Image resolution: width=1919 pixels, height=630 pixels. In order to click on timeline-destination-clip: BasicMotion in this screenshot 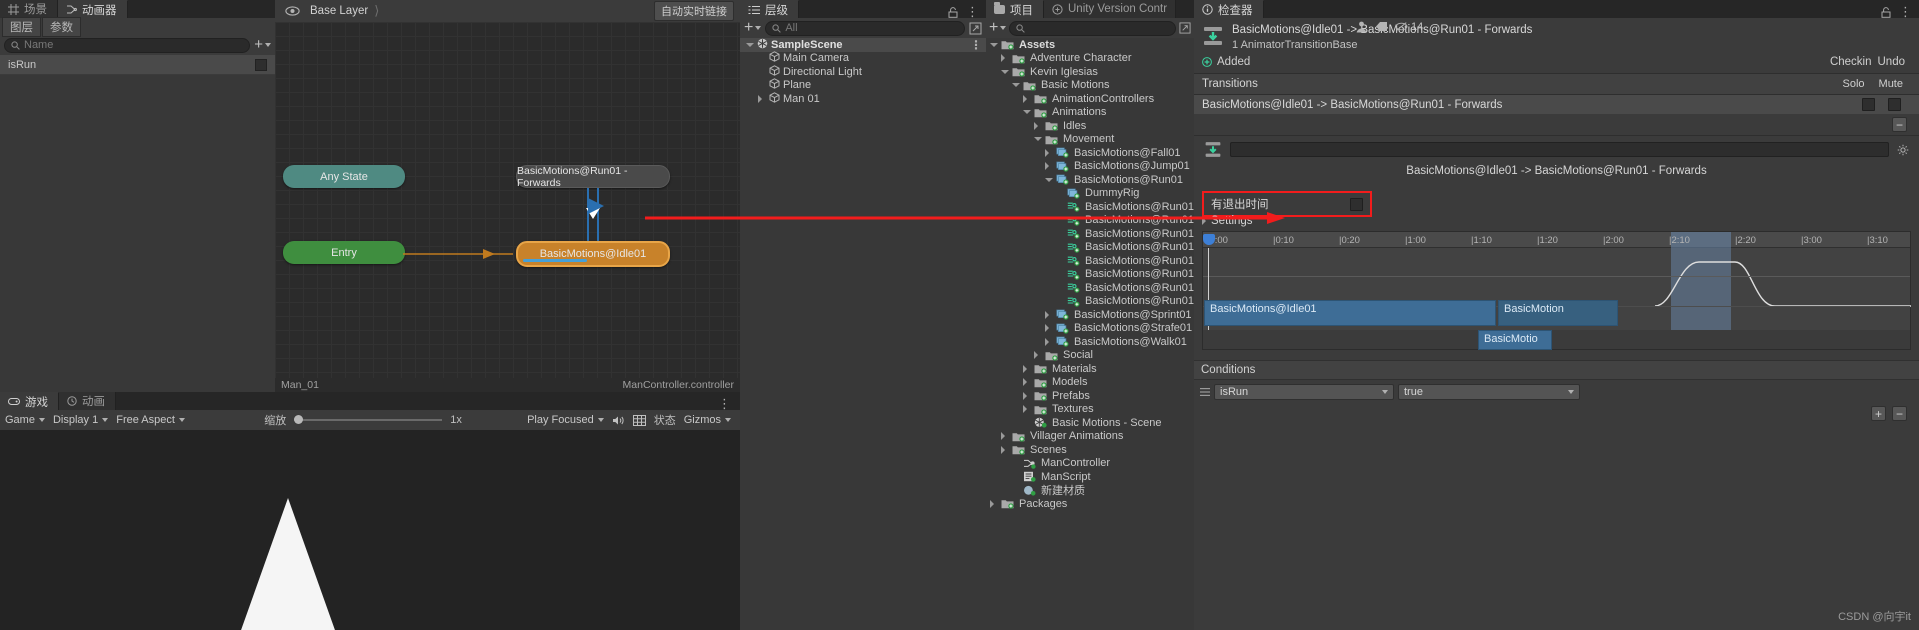, I will do `click(1558, 313)`.